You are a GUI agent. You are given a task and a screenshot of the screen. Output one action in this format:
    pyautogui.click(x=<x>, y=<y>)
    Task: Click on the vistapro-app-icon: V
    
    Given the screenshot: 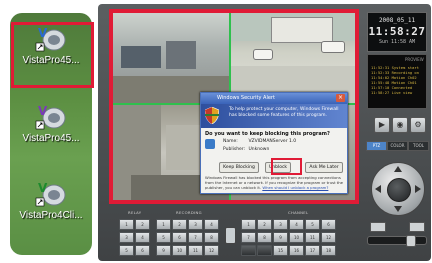 What is the action you would take?
    pyautogui.click(x=51, y=116)
    